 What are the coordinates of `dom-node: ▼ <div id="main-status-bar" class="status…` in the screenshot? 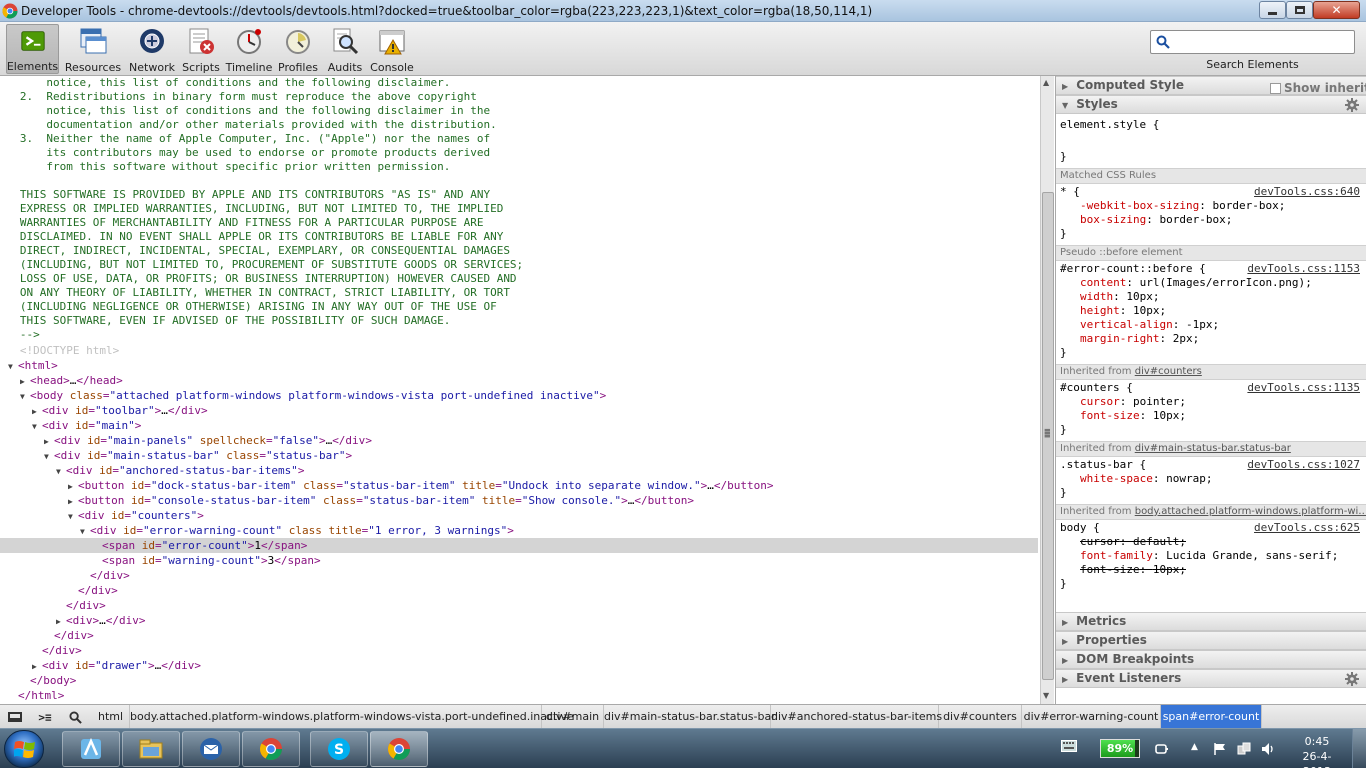 It's located at (519, 455).